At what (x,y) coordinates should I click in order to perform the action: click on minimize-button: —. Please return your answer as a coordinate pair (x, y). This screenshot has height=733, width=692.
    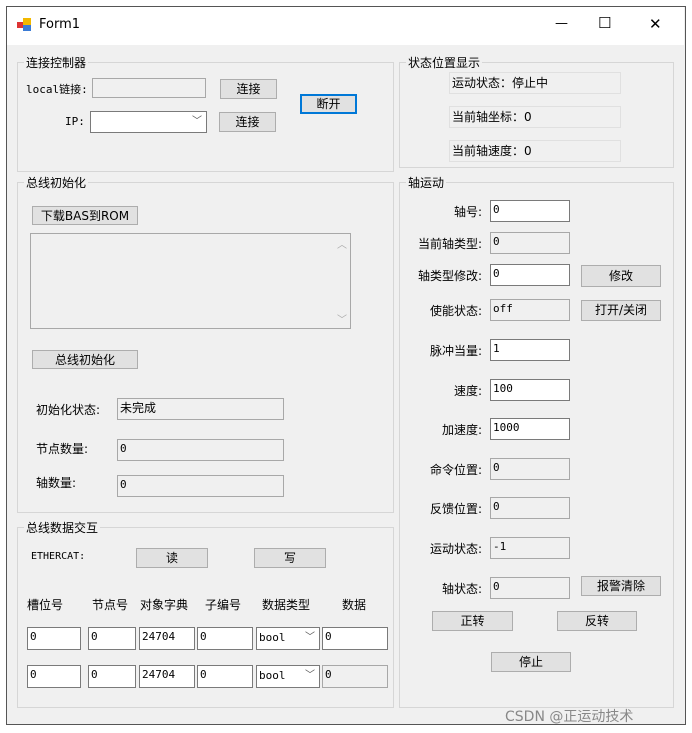
    Looking at the image, I should click on (561, 23).